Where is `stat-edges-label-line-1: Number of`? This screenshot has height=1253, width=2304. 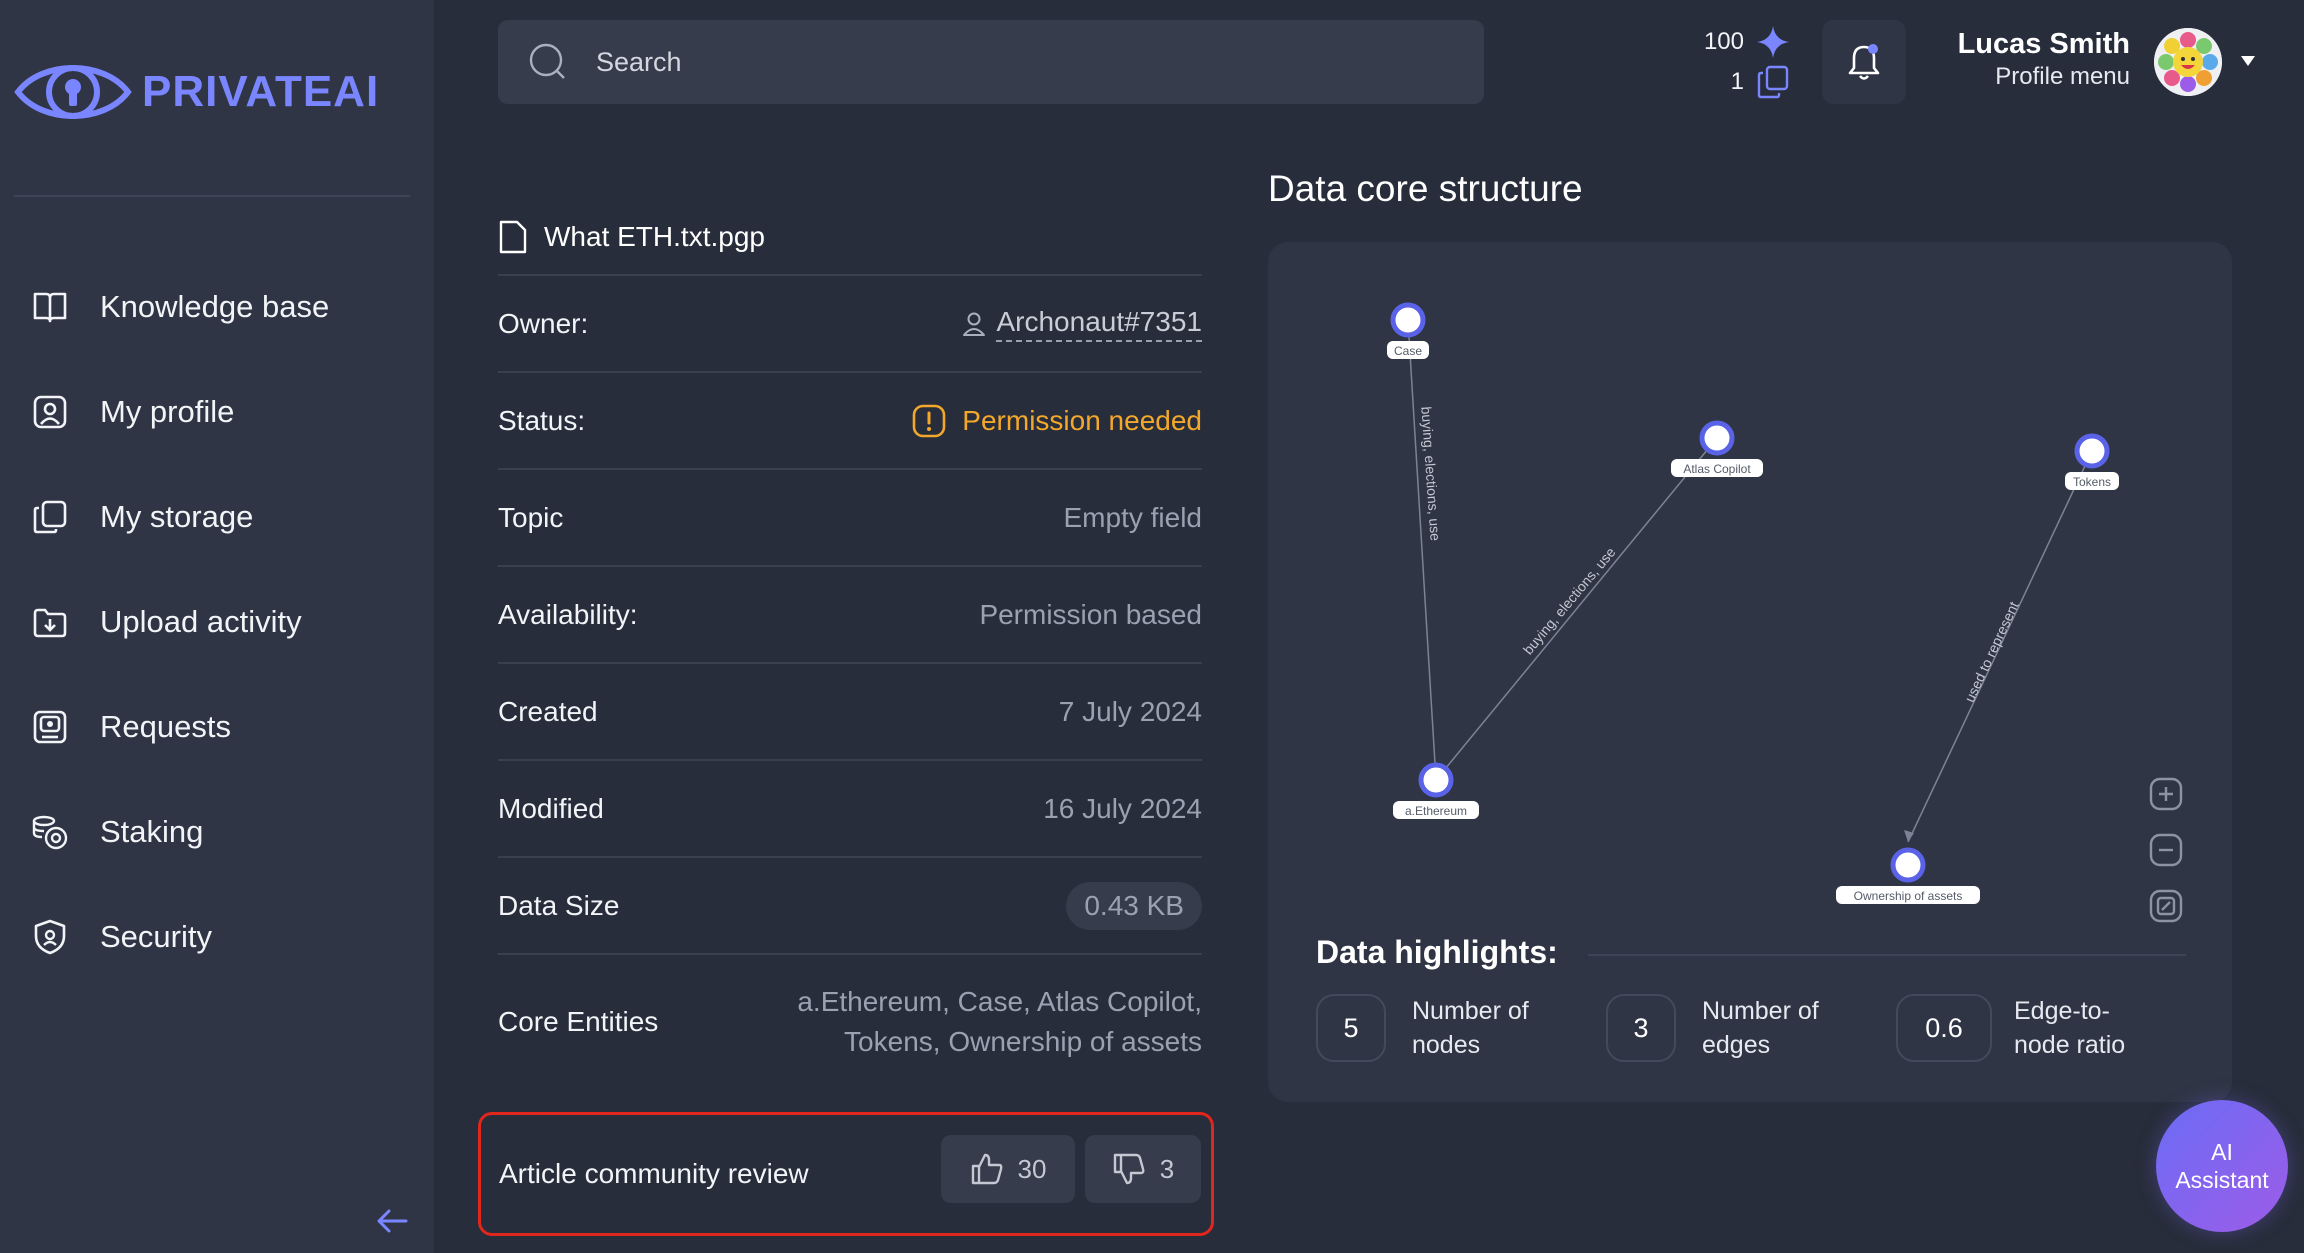
stat-edges-label-line-1: Number of is located at coordinates (1760, 1011).